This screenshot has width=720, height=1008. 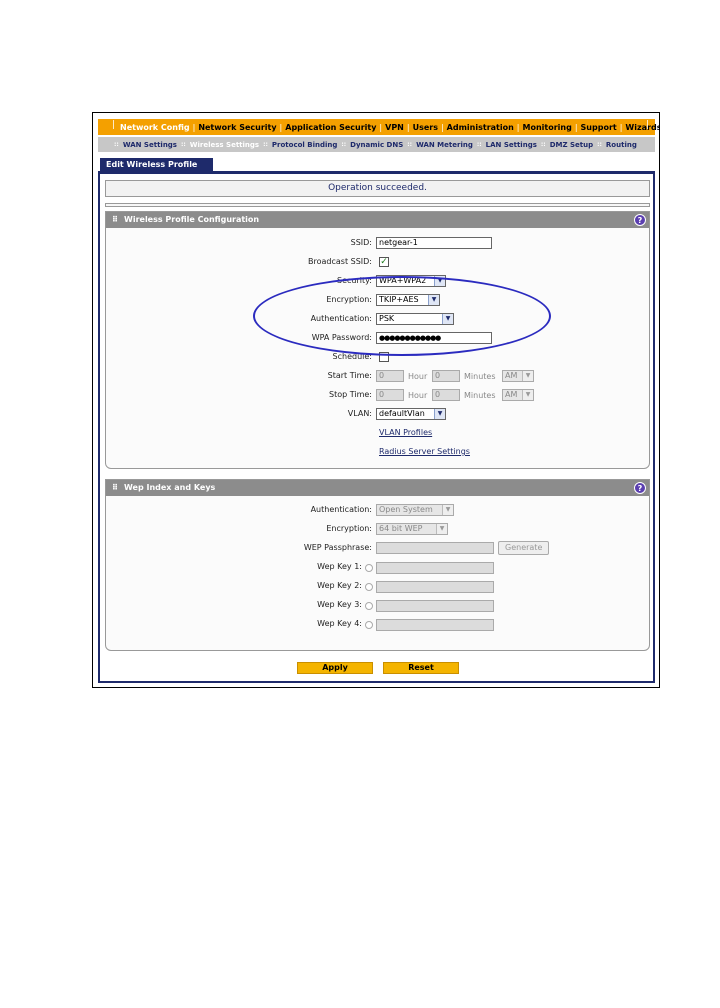 What do you see at coordinates (511, 375) in the screenshot?
I see `start-ampm-value: AM` at bounding box center [511, 375].